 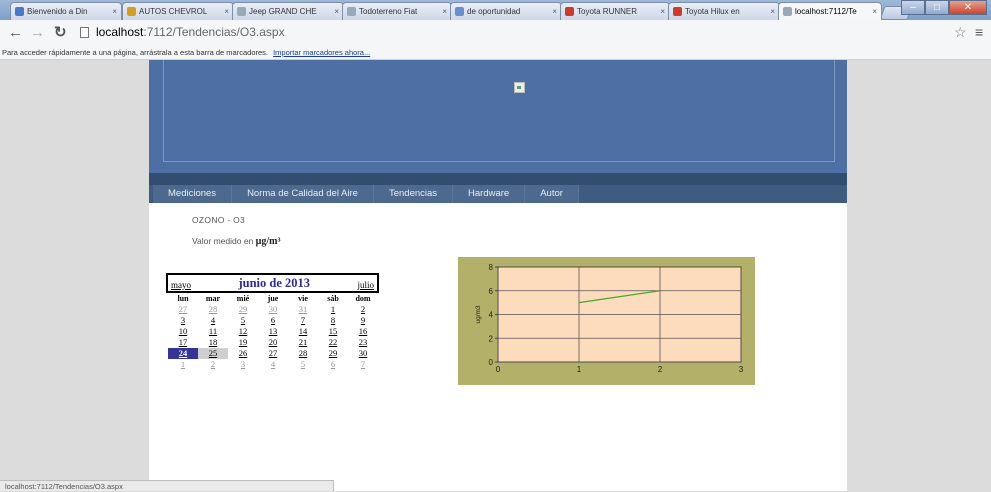 I want to click on c-favicon-icon, so click(x=677, y=11).